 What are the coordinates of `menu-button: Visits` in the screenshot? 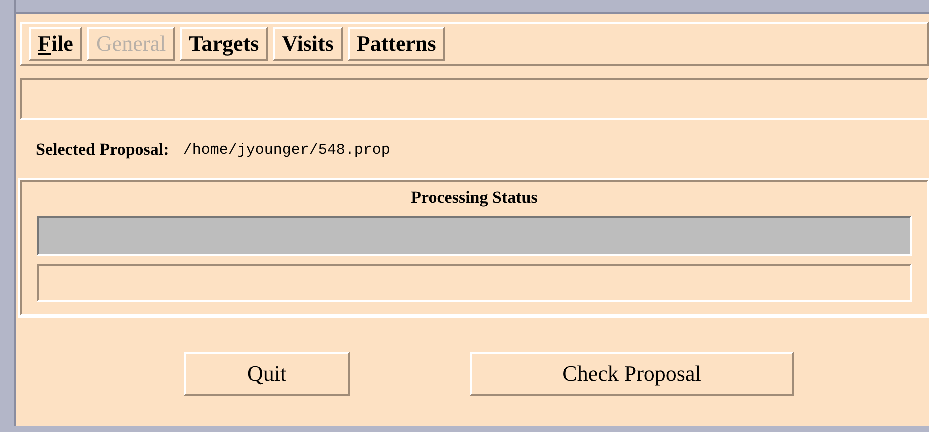 It's located at (308, 44).